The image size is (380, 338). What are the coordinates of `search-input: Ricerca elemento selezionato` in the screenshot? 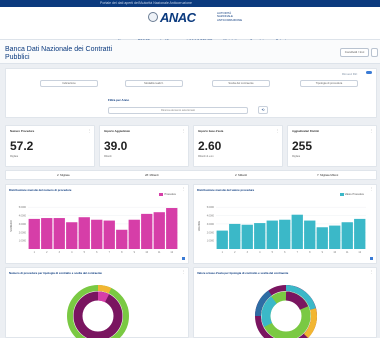 It's located at (178, 110).